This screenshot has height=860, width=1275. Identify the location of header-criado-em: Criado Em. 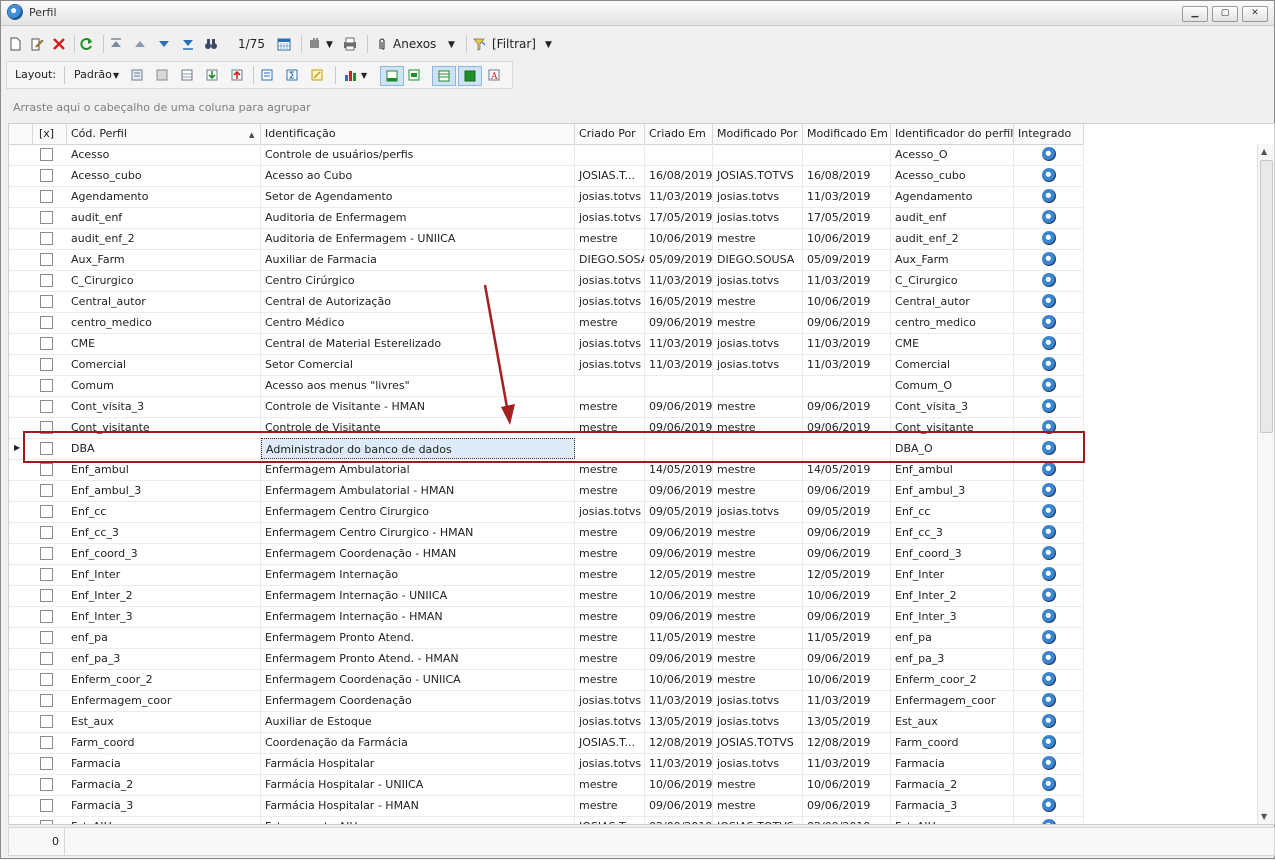
(679, 134).